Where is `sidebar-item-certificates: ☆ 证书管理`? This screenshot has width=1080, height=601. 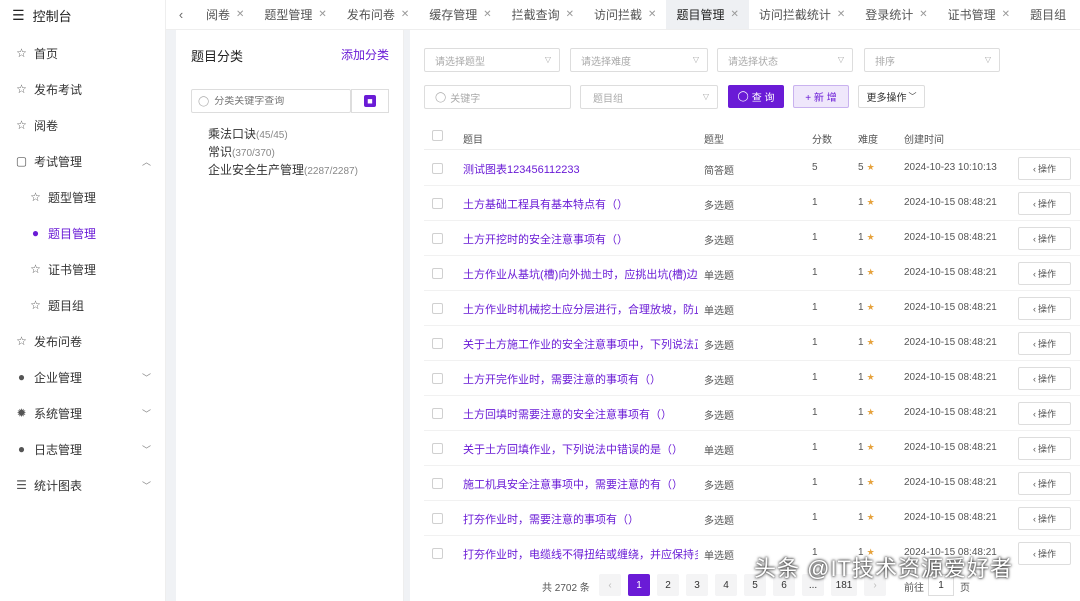
sidebar-item-certificates: ☆ 证书管理 is located at coordinates (82, 269).